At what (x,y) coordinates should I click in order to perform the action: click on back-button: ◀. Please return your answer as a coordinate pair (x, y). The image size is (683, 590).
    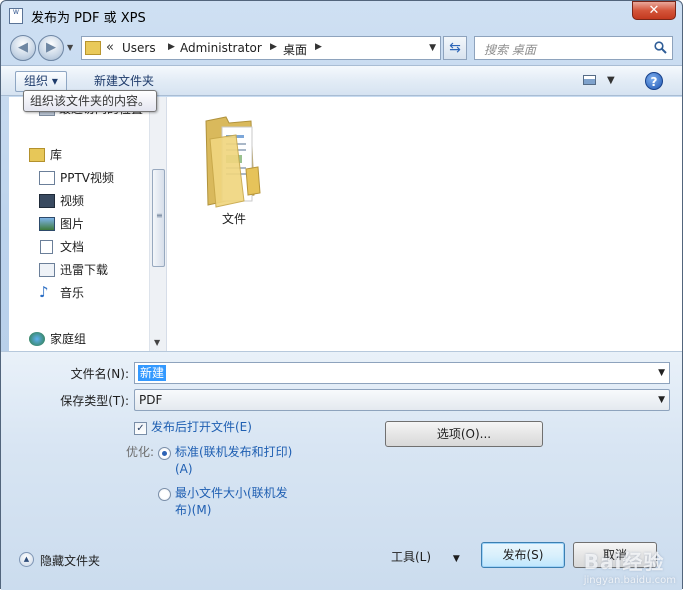
    Looking at the image, I should click on (23, 48).